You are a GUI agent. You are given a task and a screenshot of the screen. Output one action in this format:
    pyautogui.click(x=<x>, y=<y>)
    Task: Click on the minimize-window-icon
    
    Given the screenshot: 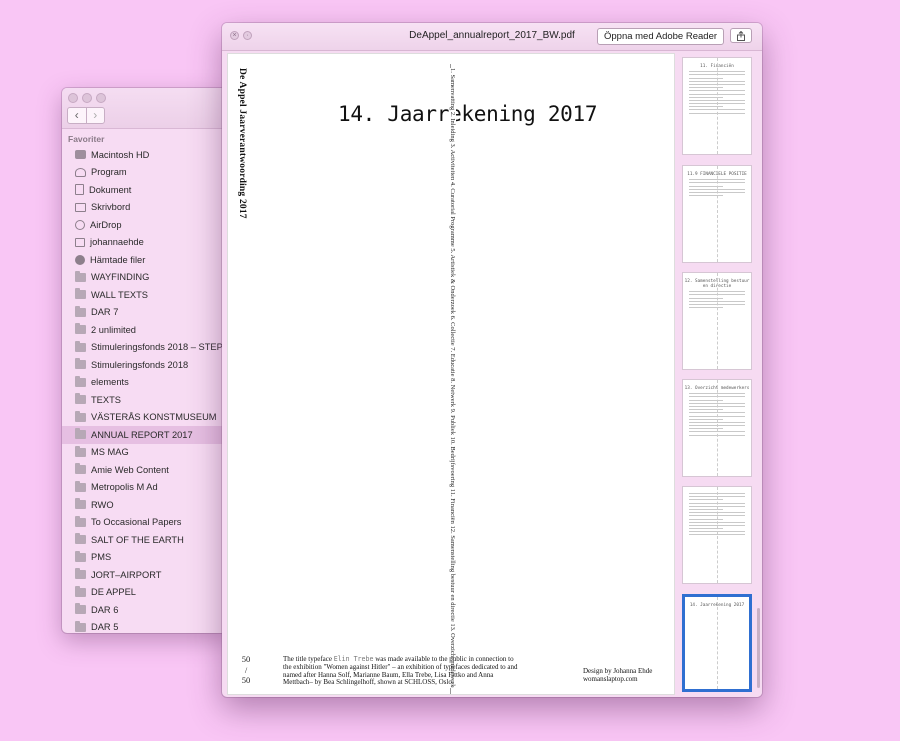 What is the action you would take?
    pyautogui.click(x=87, y=98)
    